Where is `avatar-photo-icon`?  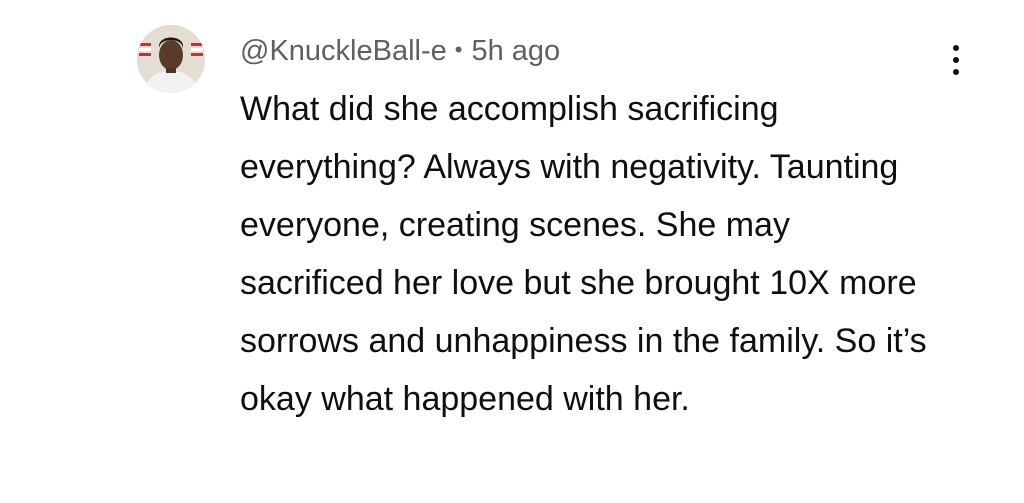 avatar-photo-icon is located at coordinates (171, 59).